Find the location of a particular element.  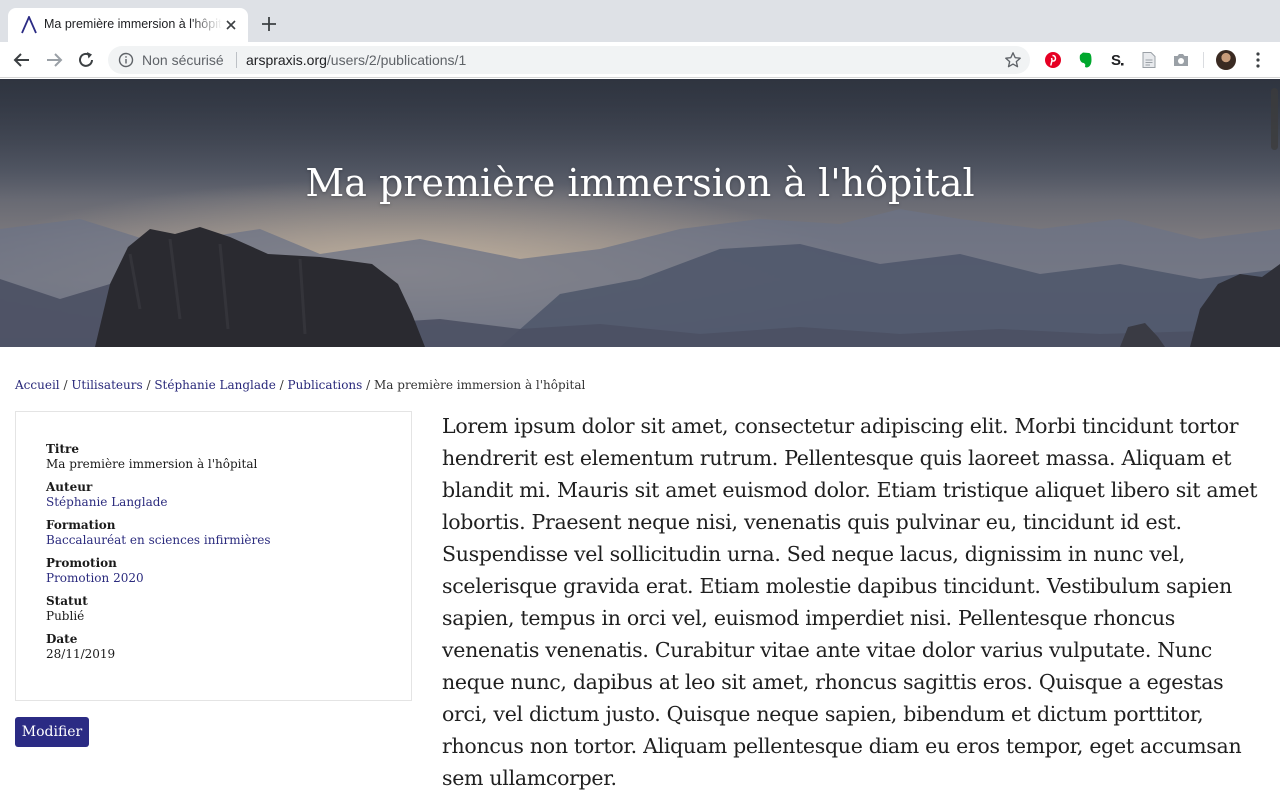

breadcrumb-home-link: Accueil is located at coordinates (37, 385).